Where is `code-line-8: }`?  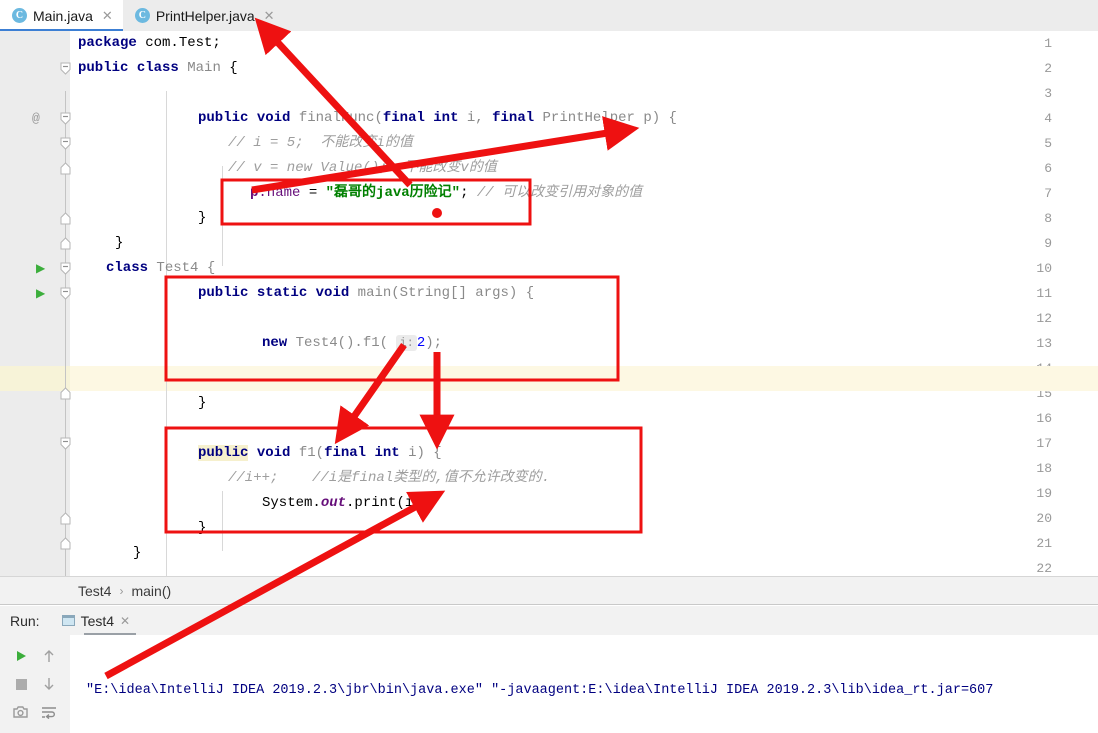 code-line-8: } is located at coordinates (202, 218).